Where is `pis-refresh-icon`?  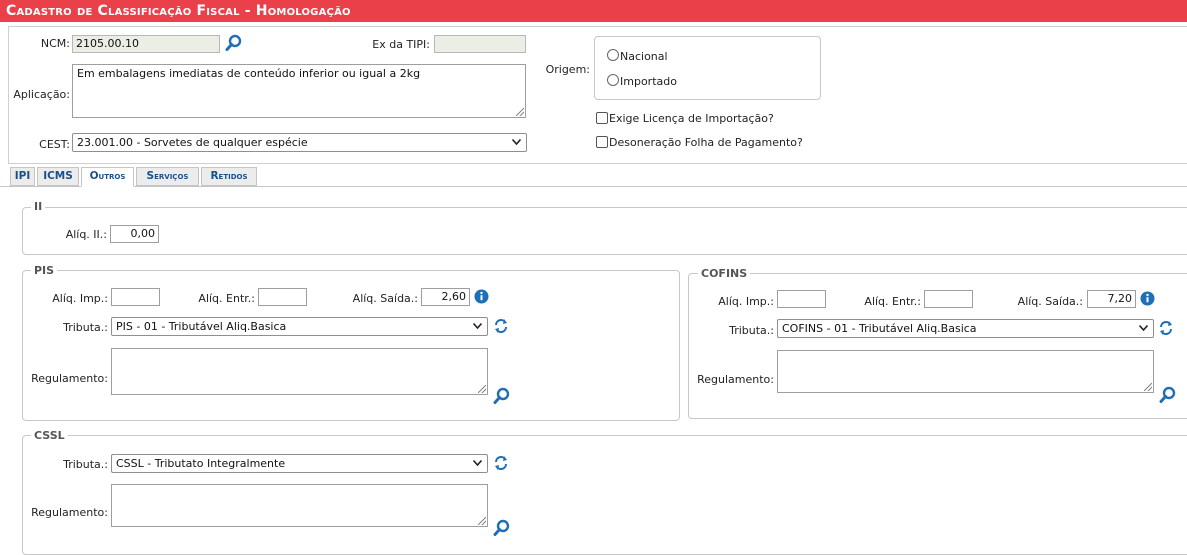 pis-refresh-icon is located at coordinates (501, 326).